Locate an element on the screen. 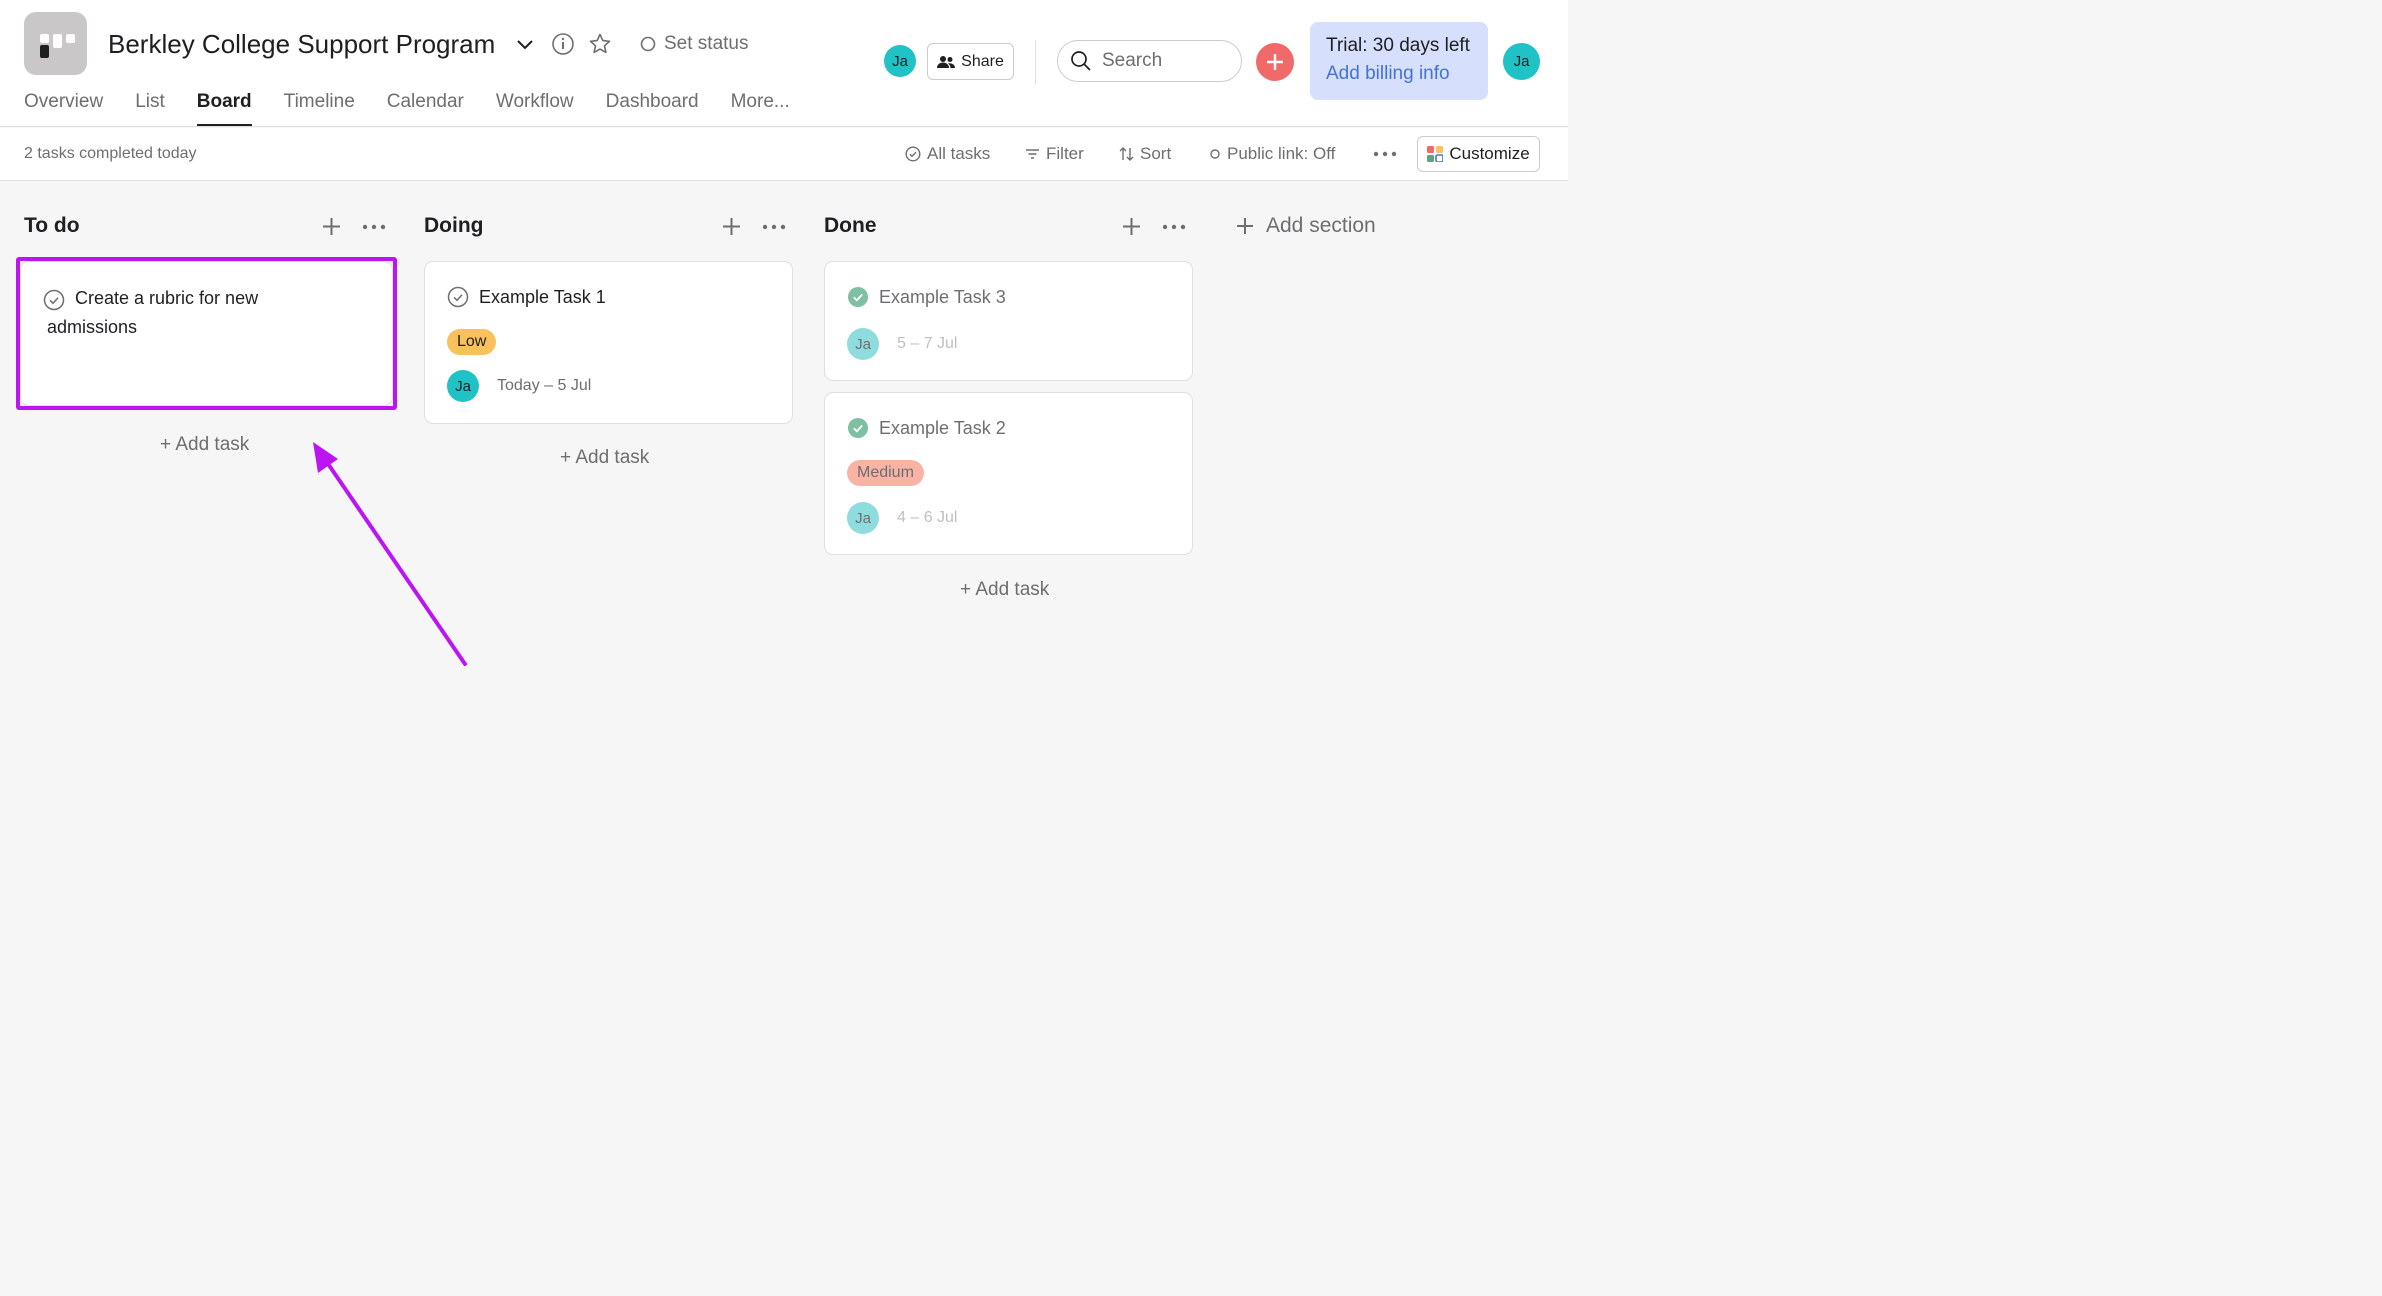 This screenshot has height=1296, width=2382. filter-label: Filter is located at coordinates (1065, 153).